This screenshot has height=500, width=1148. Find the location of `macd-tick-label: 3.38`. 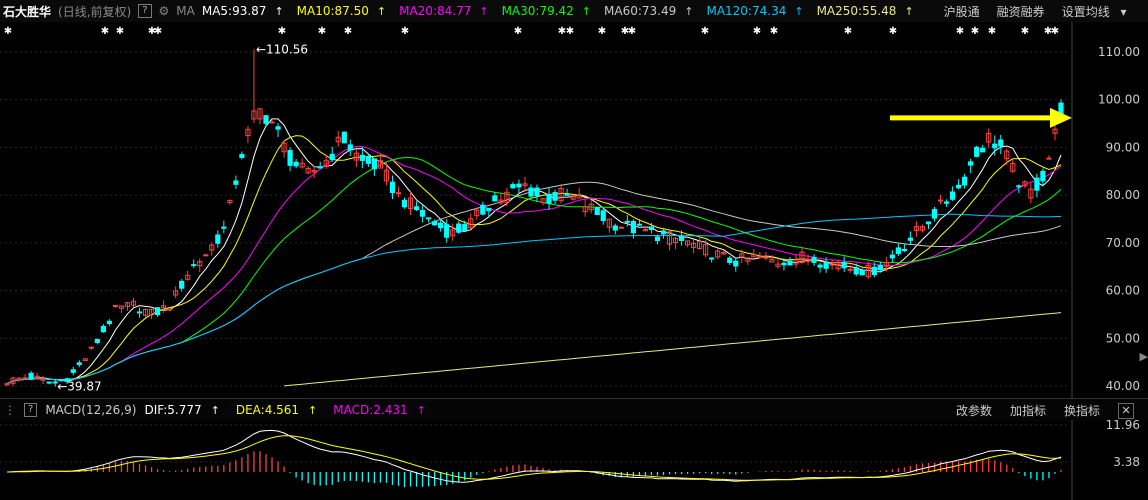

macd-tick-label: 3.38 is located at coordinates (1126, 462).